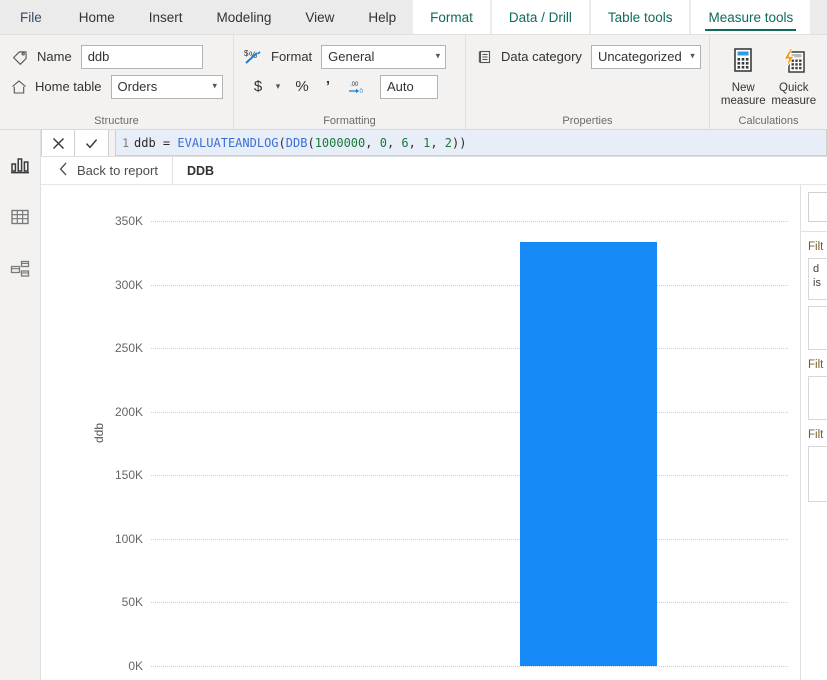 This screenshot has width=827, height=680. What do you see at coordinates (384, 56) in the screenshot?
I see `format-select: General ▾` at bounding box center [384, 56].